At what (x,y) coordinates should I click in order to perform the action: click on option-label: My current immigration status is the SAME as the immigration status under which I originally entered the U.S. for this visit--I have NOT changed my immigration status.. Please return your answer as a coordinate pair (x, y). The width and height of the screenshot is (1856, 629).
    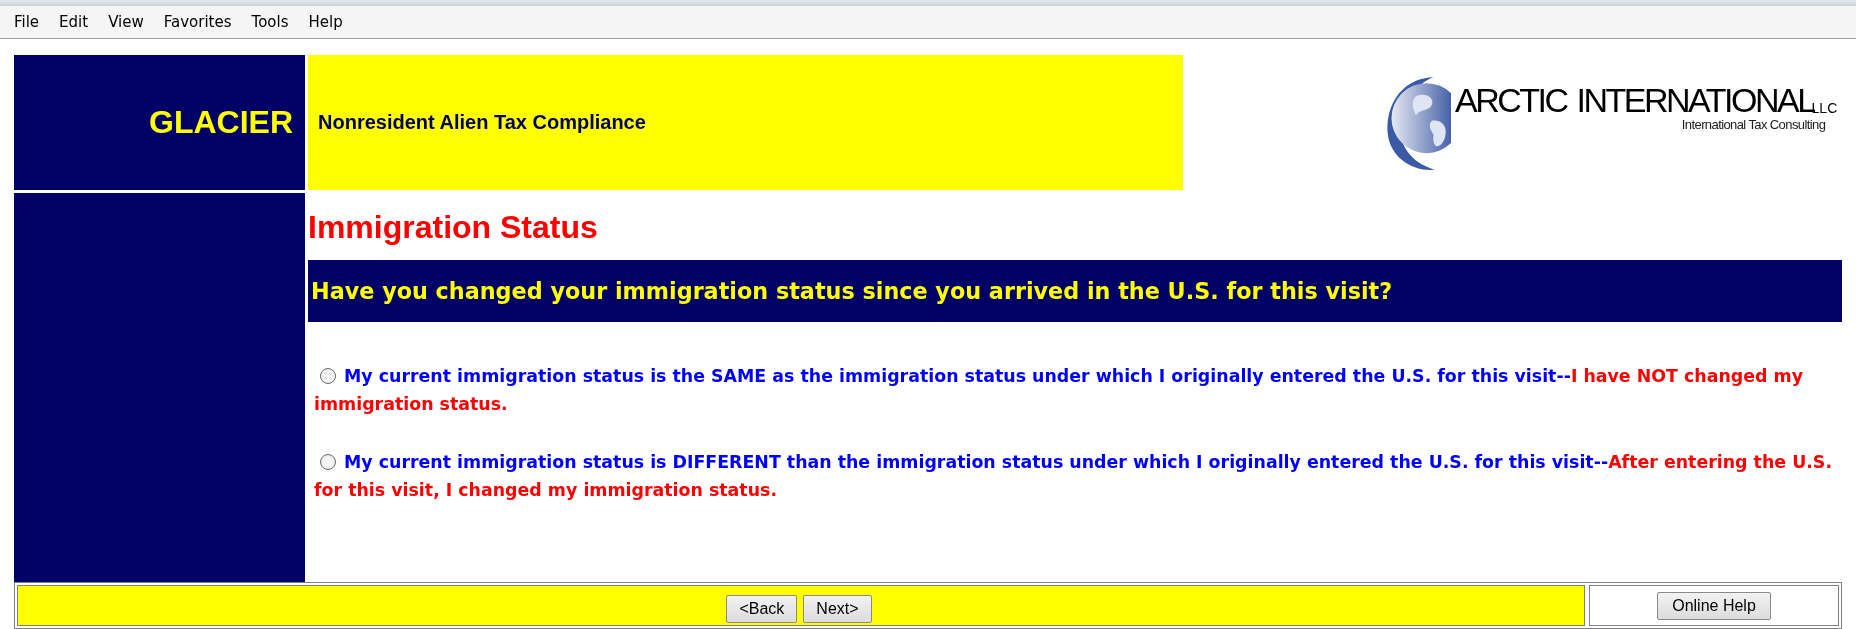
    Looking at the image, I should click on (1058, 390).